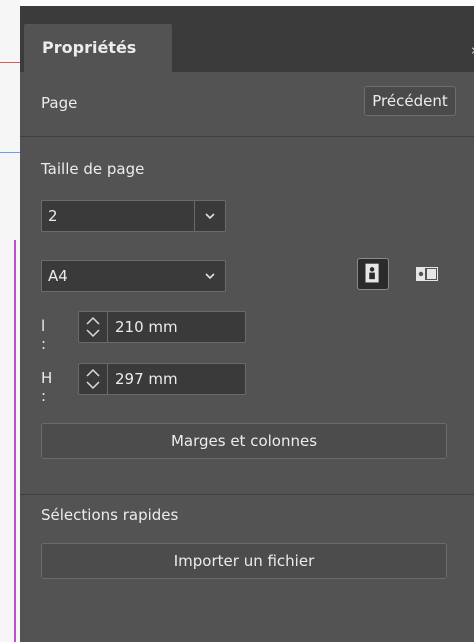 This screenshot has height=642, width=474. I want to click on landscape-orientation-button, so click(428, 274).